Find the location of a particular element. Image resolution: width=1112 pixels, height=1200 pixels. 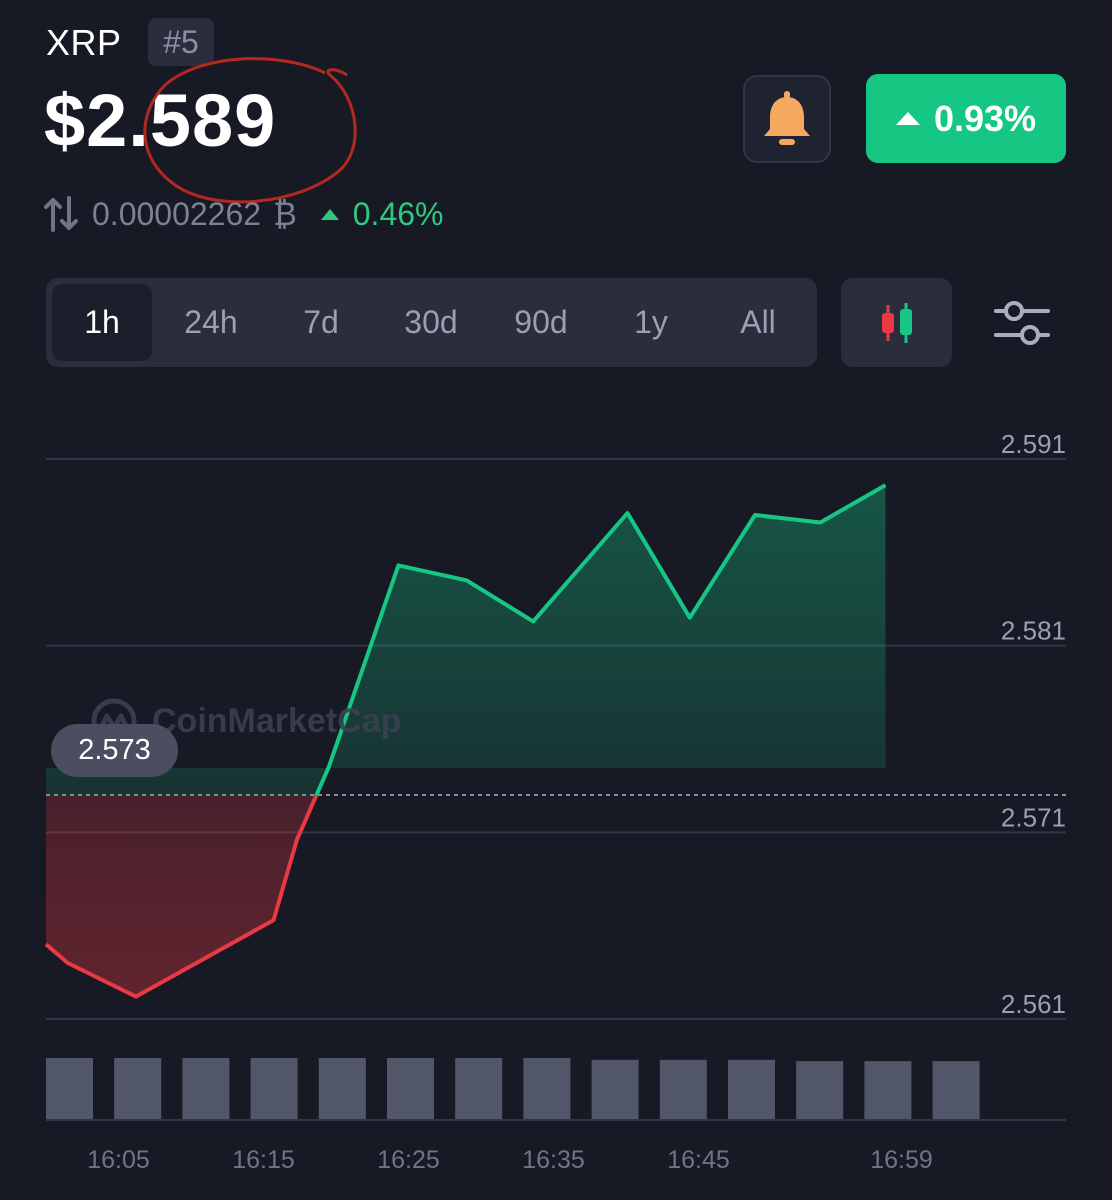

tab-all: All is located at coordinates (758, 322).